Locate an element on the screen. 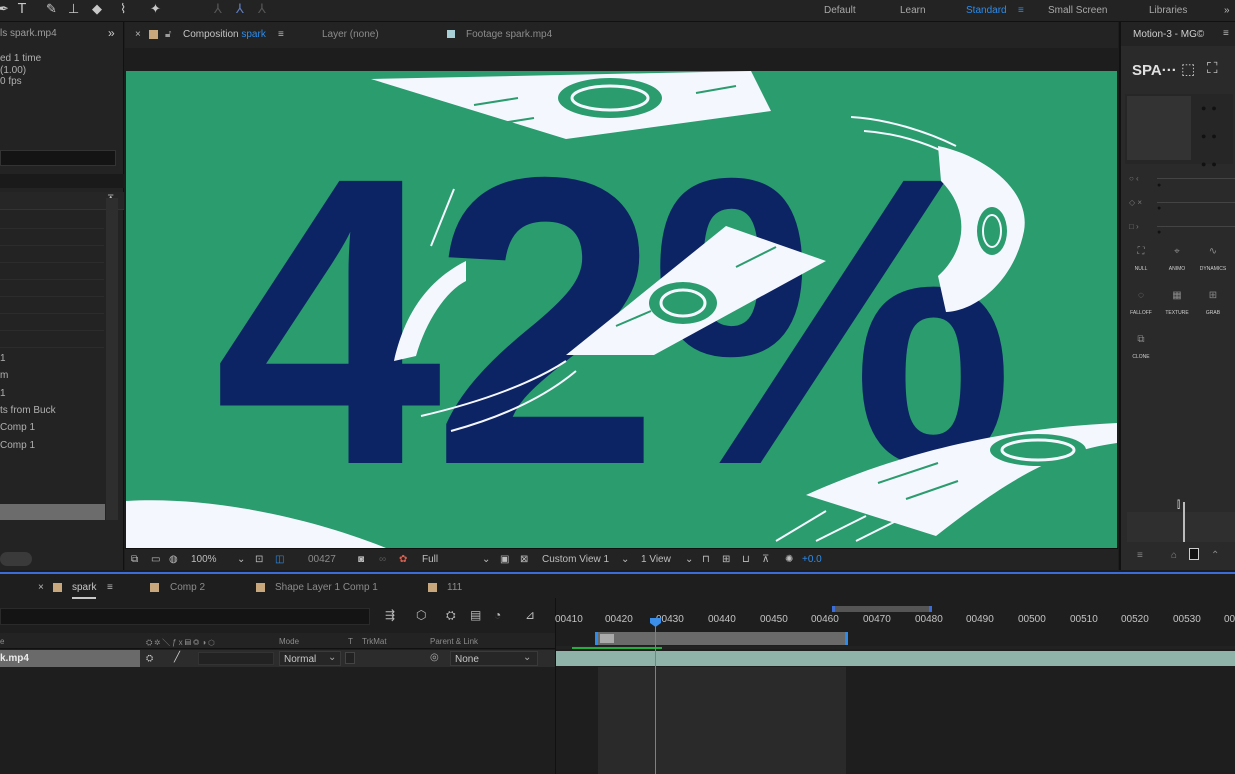 The height and width of the screenshot is (774, 1235). view-layout-select: 1 View is located at coordinates (656, 559).